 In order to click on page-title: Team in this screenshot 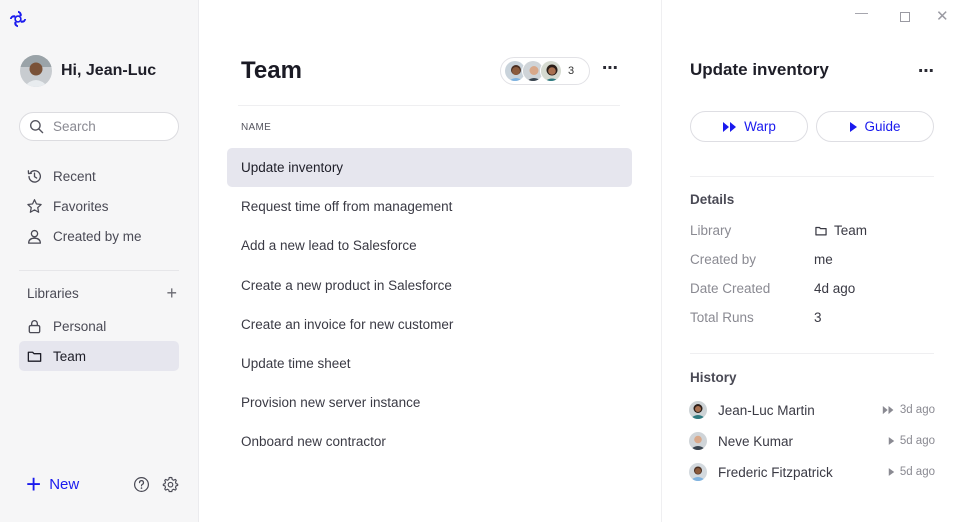, I will do `click(271, 70)`.